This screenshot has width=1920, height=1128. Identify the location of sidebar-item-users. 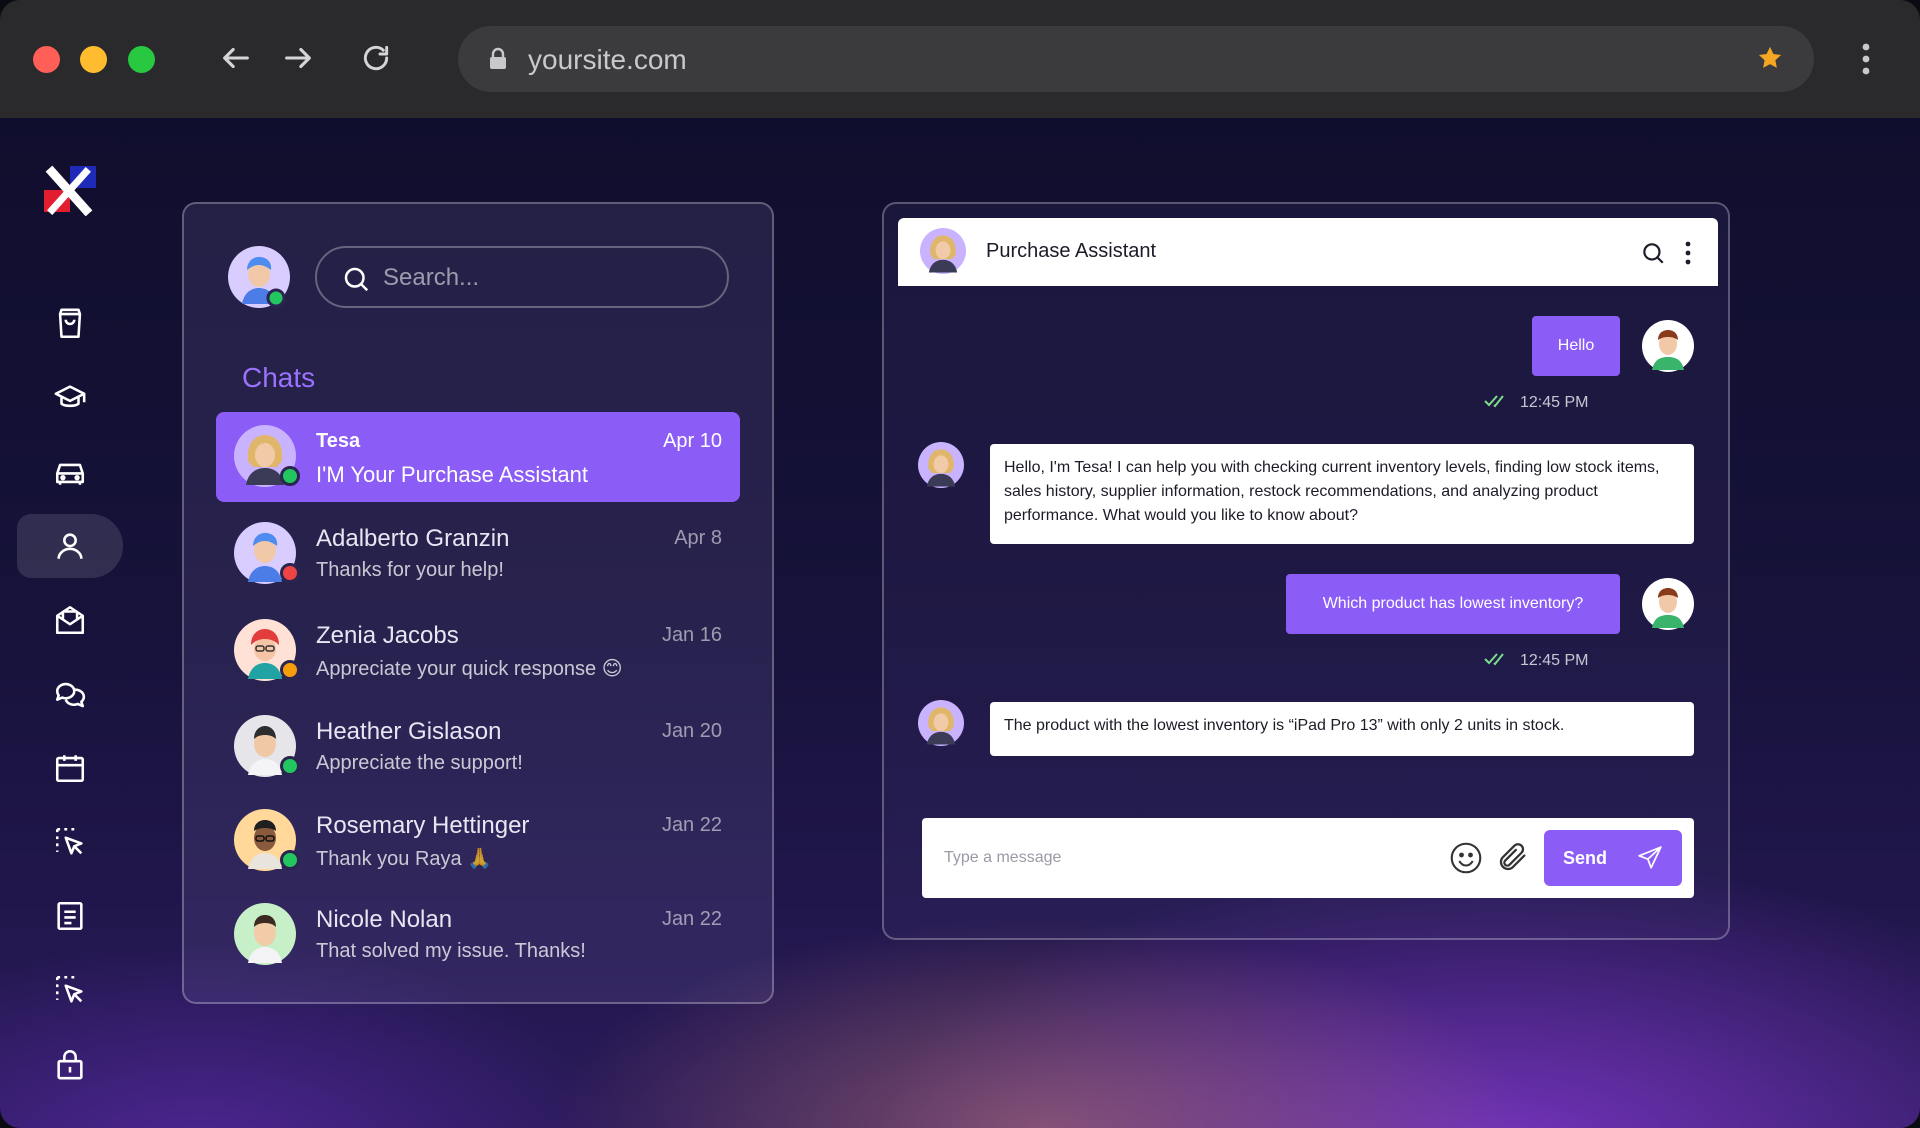
(70, 546).